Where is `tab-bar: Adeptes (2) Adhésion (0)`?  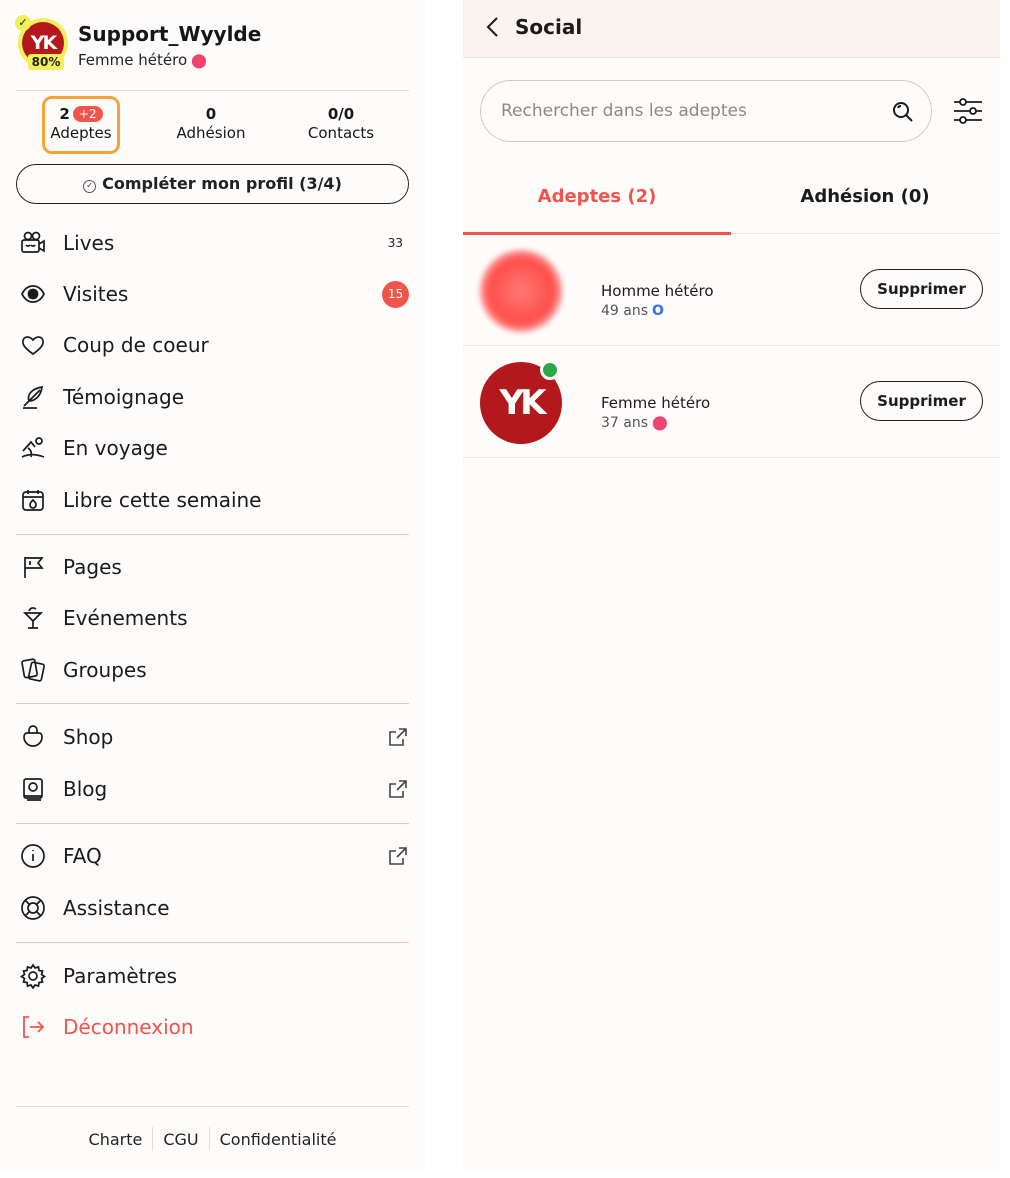 tab-bar: Adeptes (2) Adhésion (0) is located at coordinates (731, 202).